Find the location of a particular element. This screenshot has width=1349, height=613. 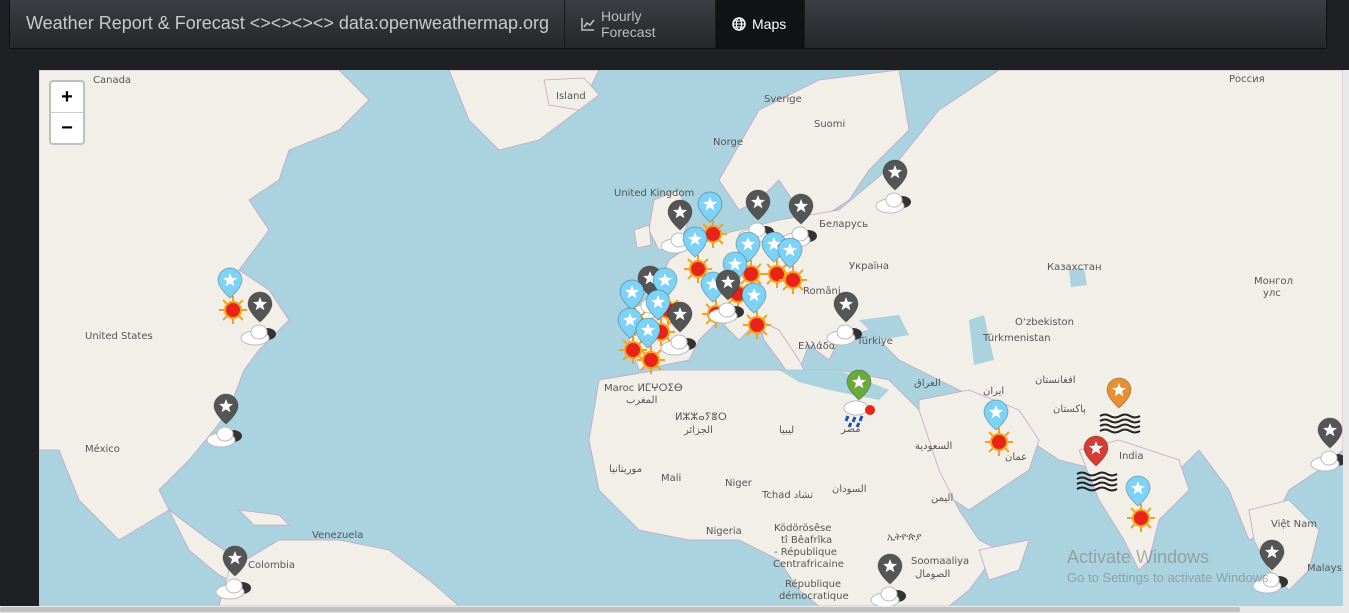

map-label: - République is located at coordinates (805, 552).